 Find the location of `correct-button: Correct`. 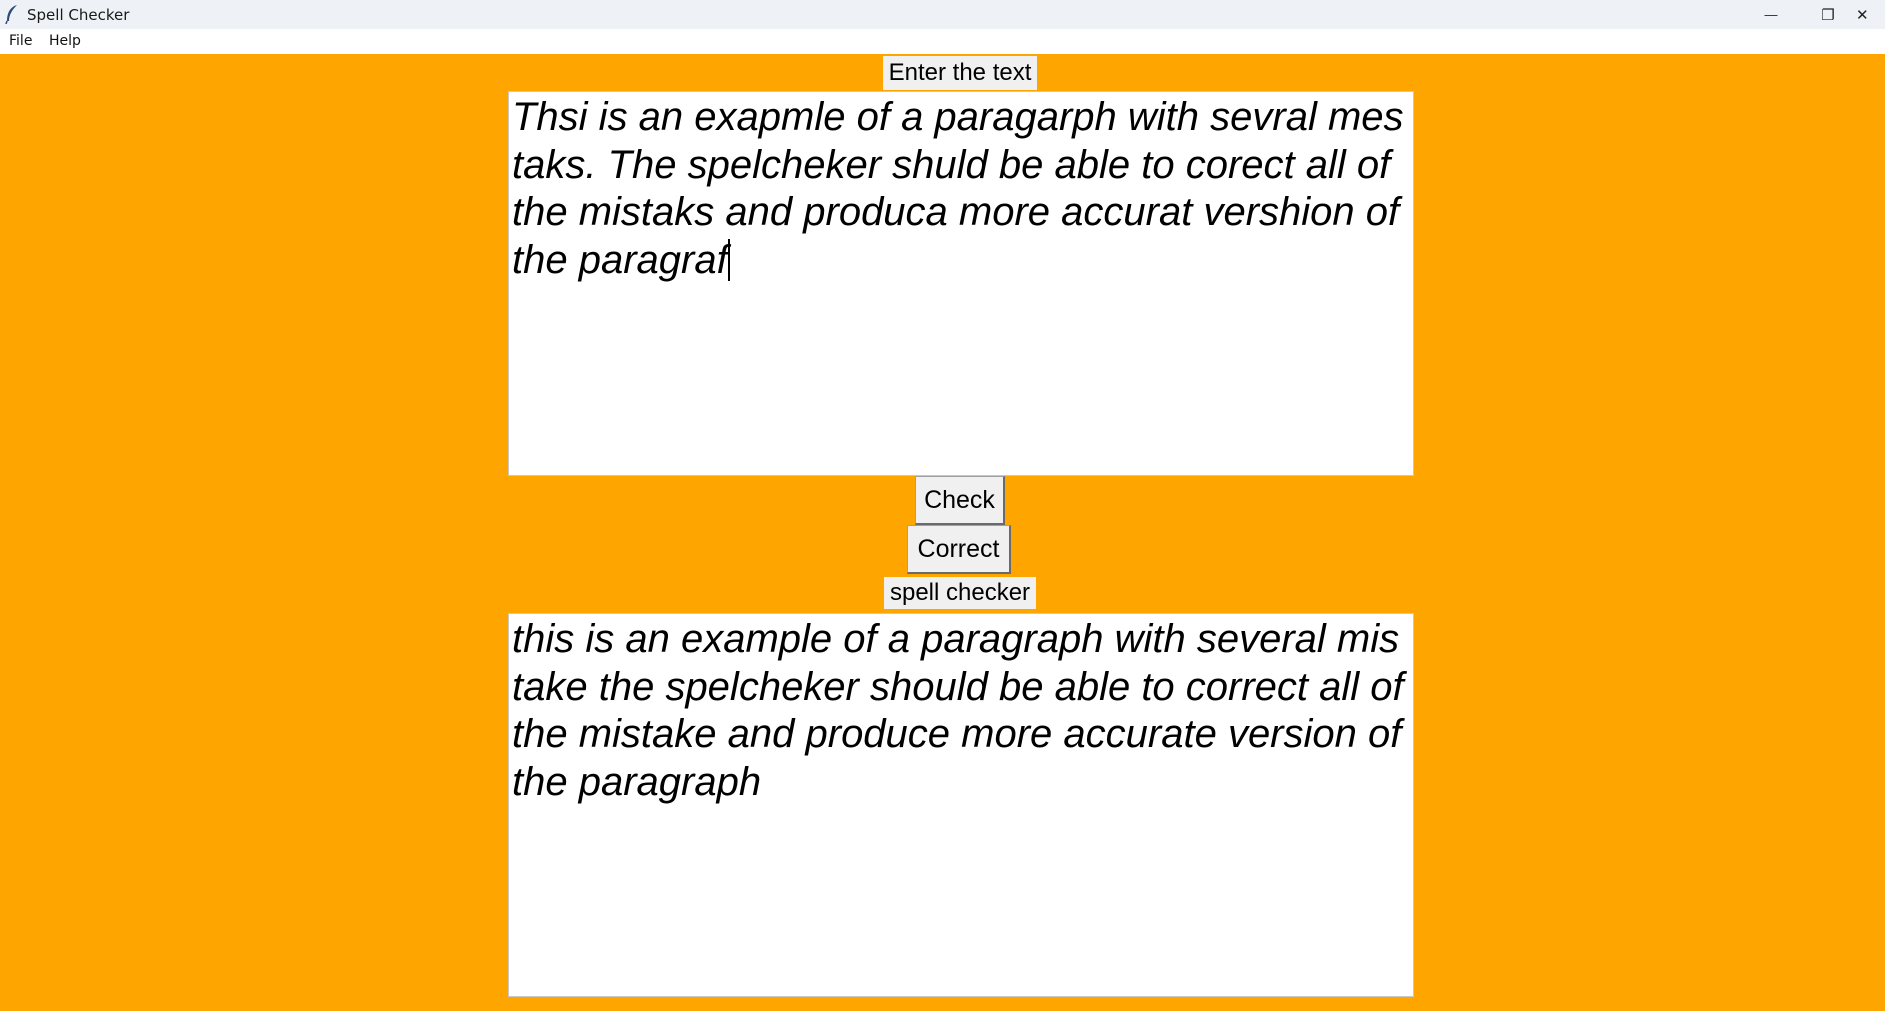

correct-button: Correct is located at coordinates (959, 549).